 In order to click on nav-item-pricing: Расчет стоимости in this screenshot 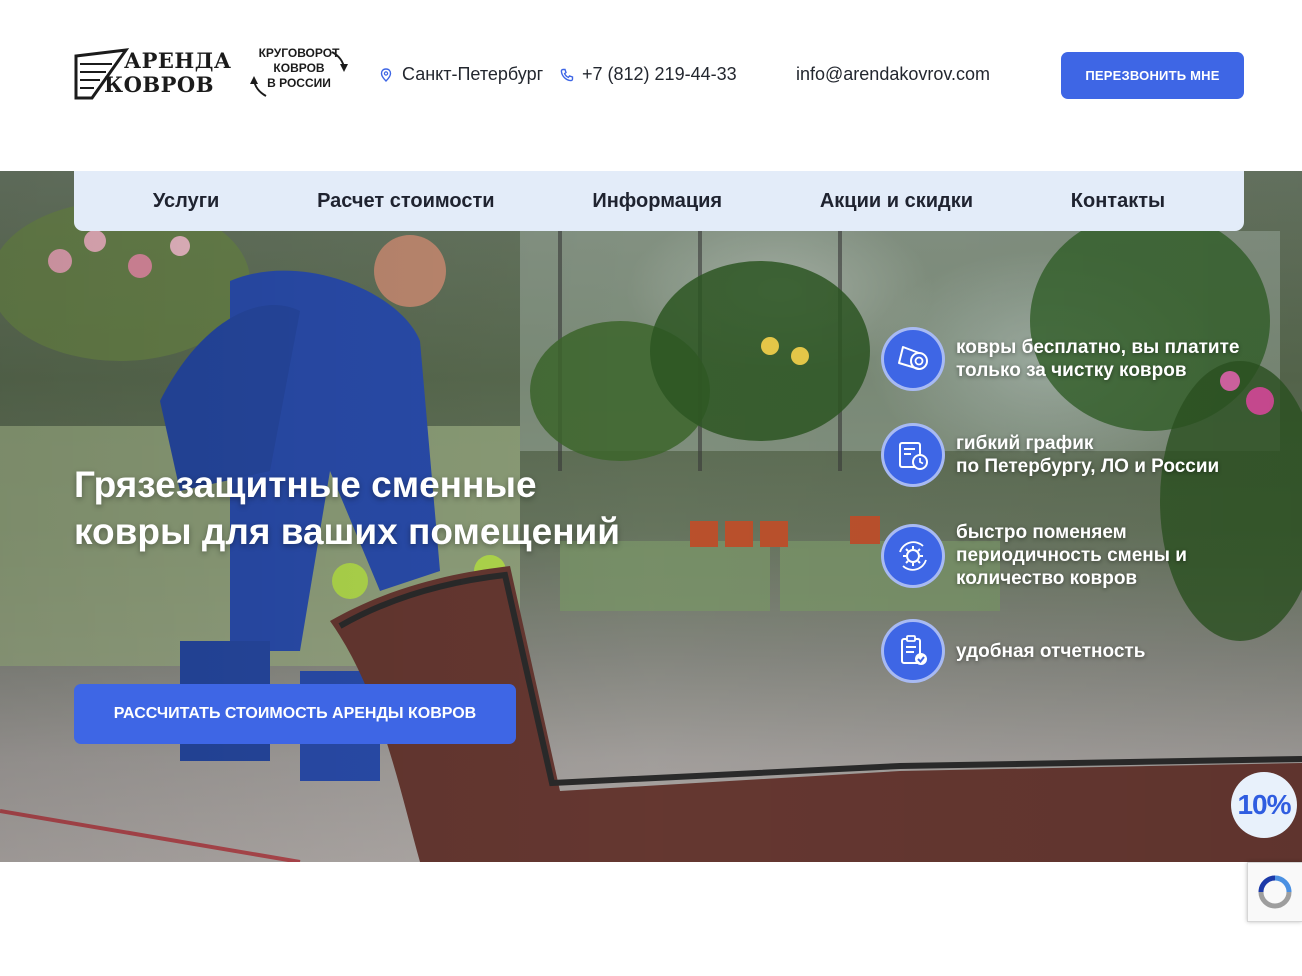, I will do `click(406, 201)`.